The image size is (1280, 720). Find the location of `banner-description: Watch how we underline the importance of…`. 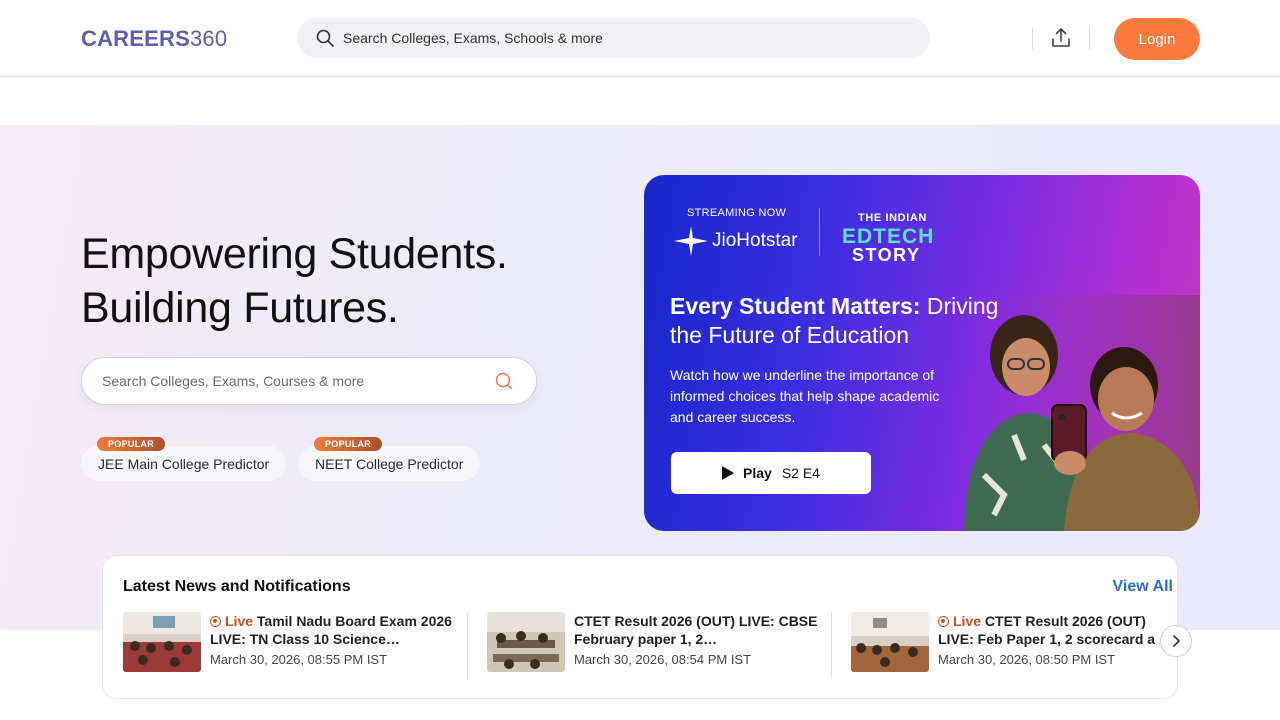

banner-description: Watch how we underline the importance of… is located at coordinates (805, 396).